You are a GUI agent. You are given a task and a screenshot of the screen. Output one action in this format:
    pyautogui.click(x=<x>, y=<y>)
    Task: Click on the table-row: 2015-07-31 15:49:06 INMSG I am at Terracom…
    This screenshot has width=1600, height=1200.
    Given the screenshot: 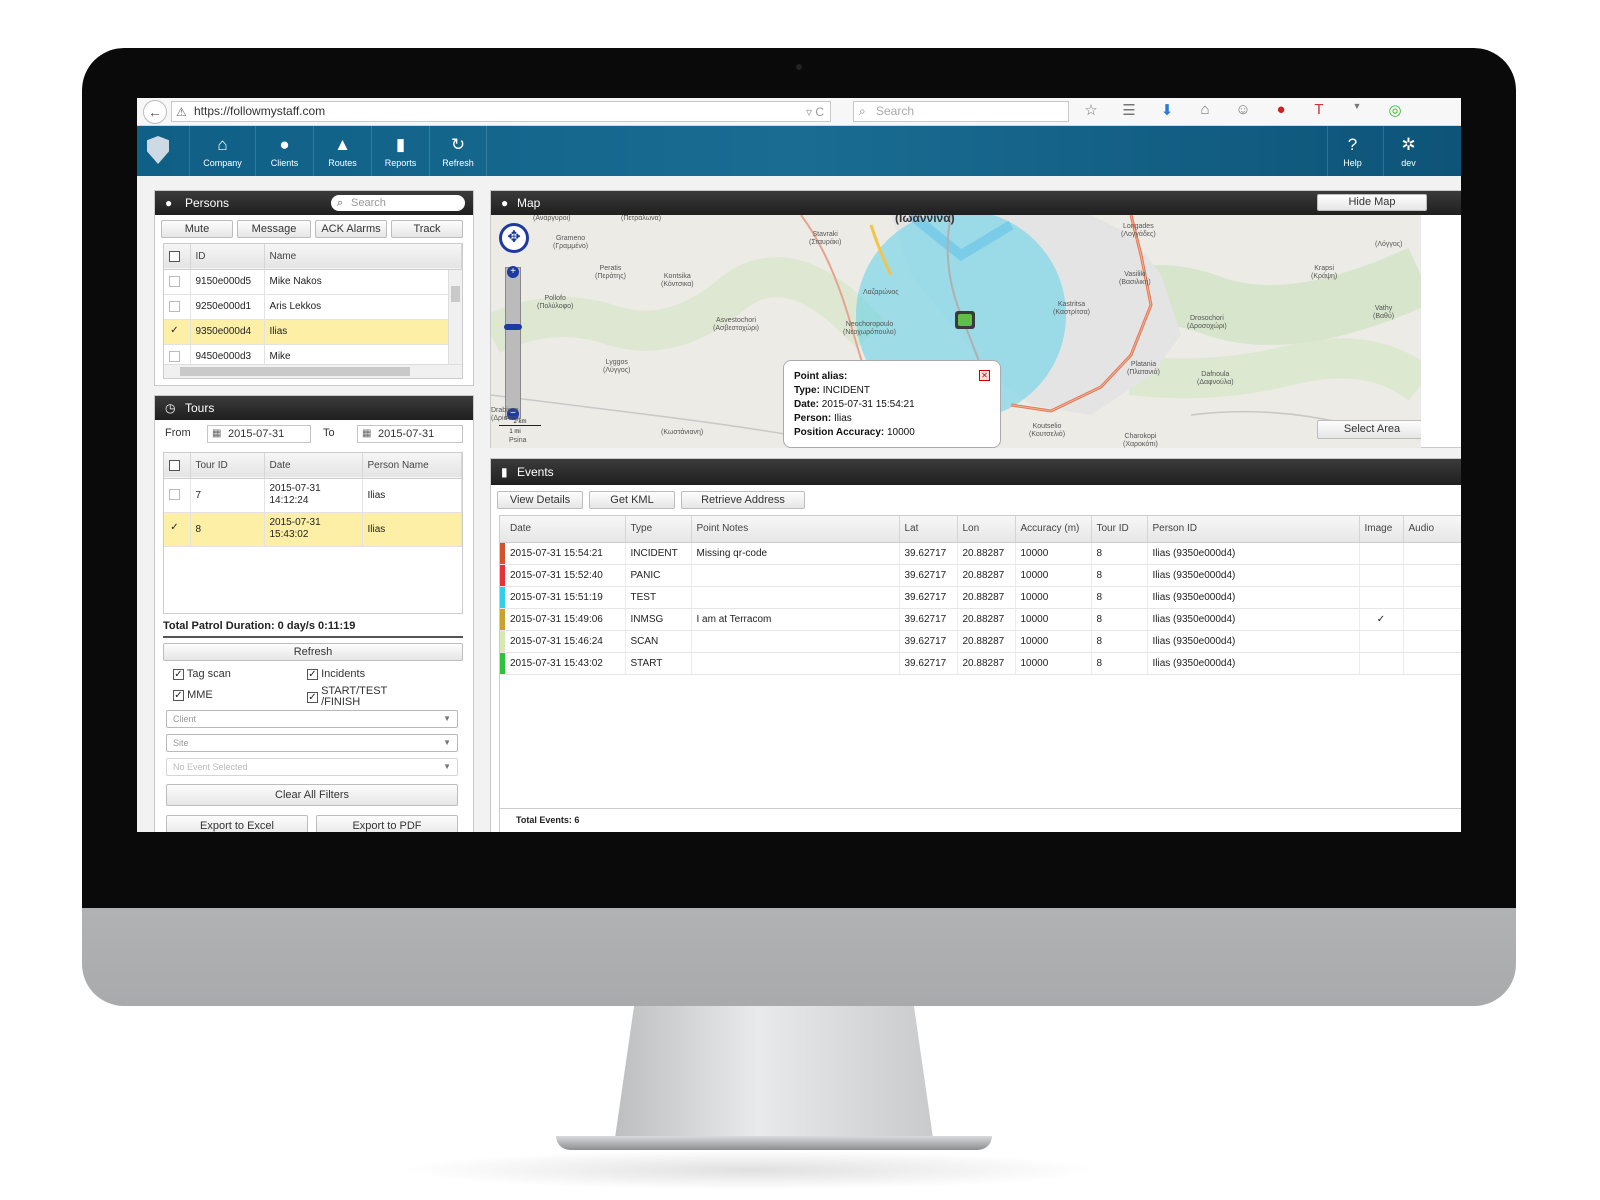 What is the action you would take?
    pyautogui.click(x=980, y=619)
    